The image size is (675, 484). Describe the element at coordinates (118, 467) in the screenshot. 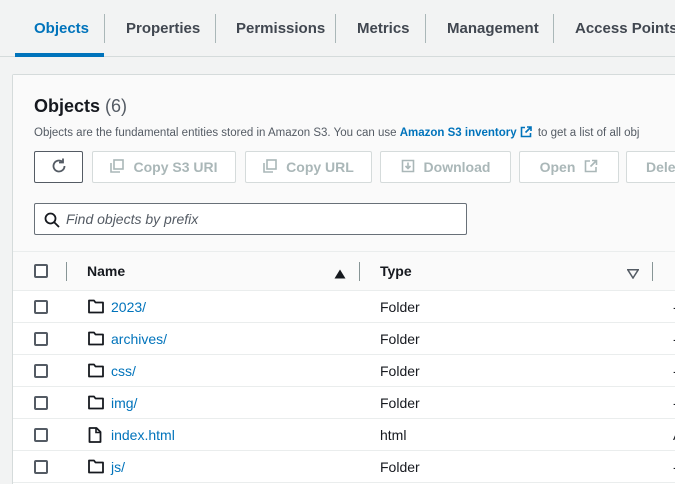

I see `object-name-link: js/` at that location.